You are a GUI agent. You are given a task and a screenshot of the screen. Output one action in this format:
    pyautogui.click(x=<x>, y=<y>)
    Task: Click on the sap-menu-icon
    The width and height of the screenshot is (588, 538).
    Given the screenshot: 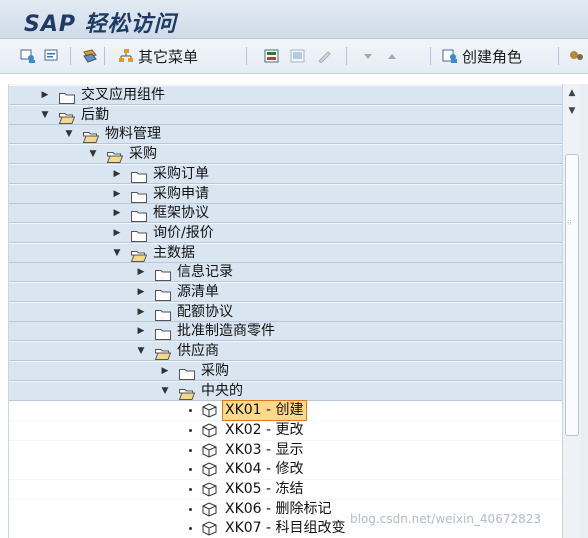 What is the action you would take?
    pyautogui.click(x=52, y=56)
    